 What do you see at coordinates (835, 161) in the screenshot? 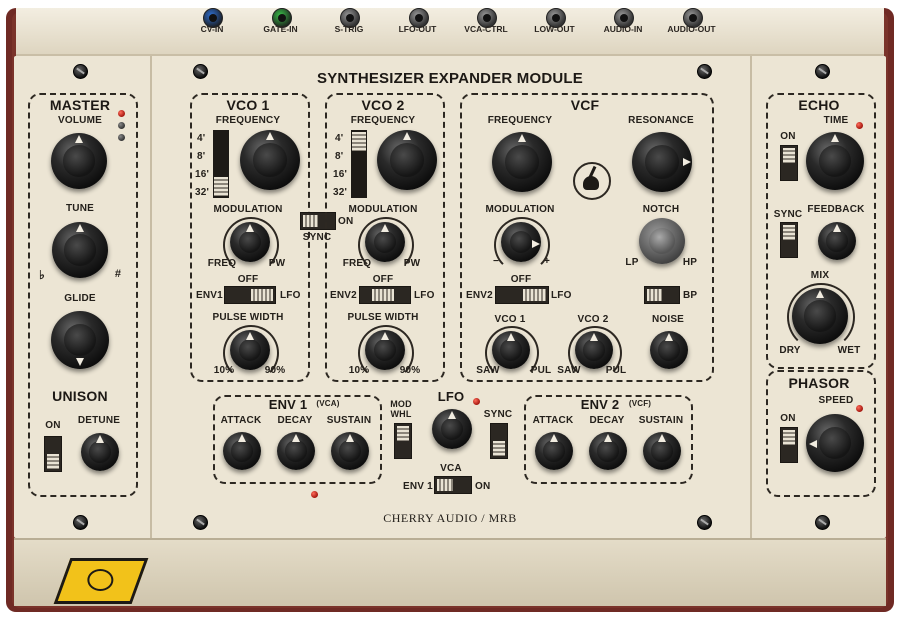
I see `echo-time-knob` at bounding box center [835, 161].